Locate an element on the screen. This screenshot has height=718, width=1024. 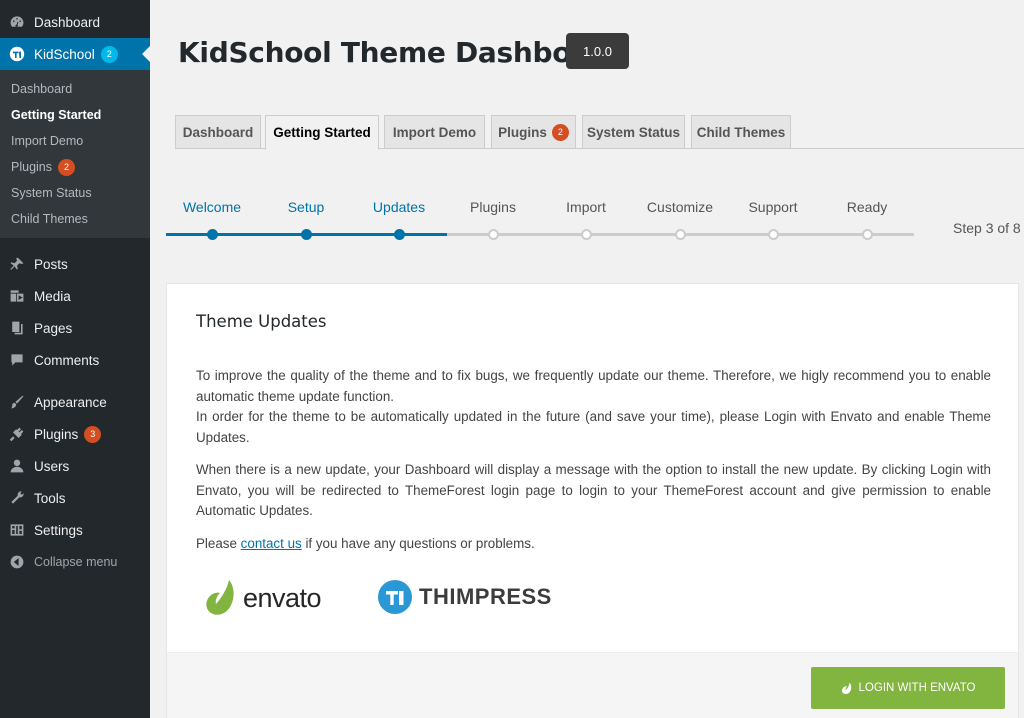
media-icon is located at coordinates (17, 296).